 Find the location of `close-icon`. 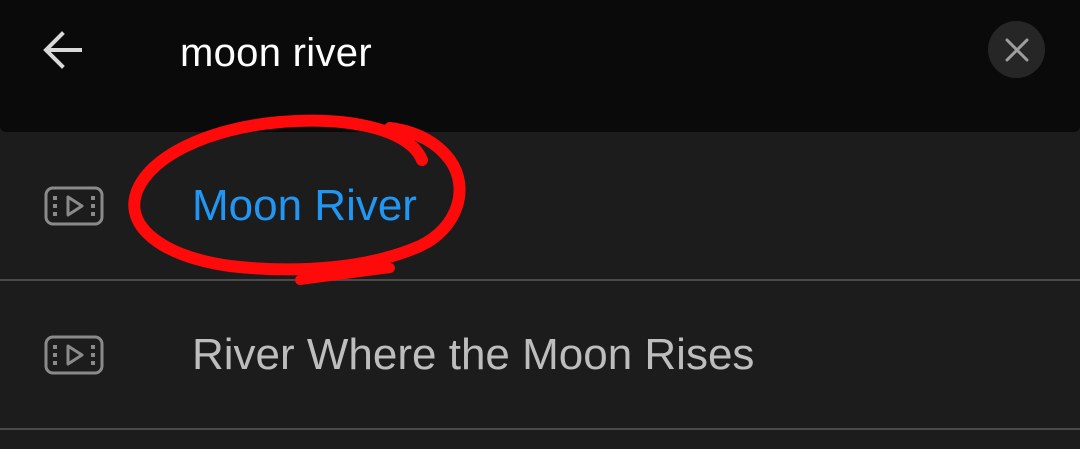

close-icon is located at coordinates (1016, 49).